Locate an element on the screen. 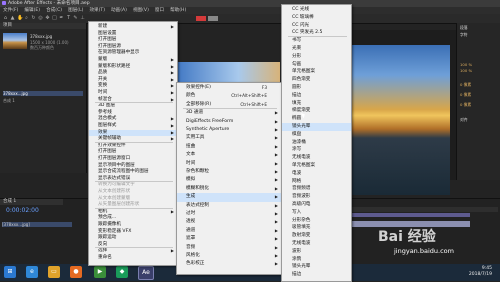  menu-item: 从文本创建形状 is located at coordinates (133, 192).